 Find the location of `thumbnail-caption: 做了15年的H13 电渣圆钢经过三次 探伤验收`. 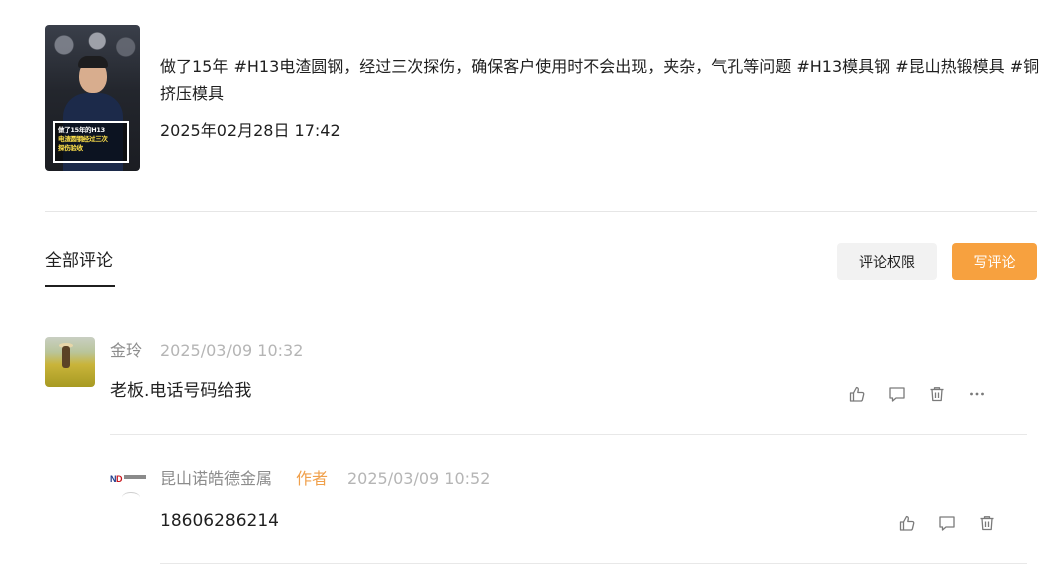

thumbnail-caption: 做了15年的H13 电渣圆钢经过三次 探伤验收 is located at coordinates (91, 142).